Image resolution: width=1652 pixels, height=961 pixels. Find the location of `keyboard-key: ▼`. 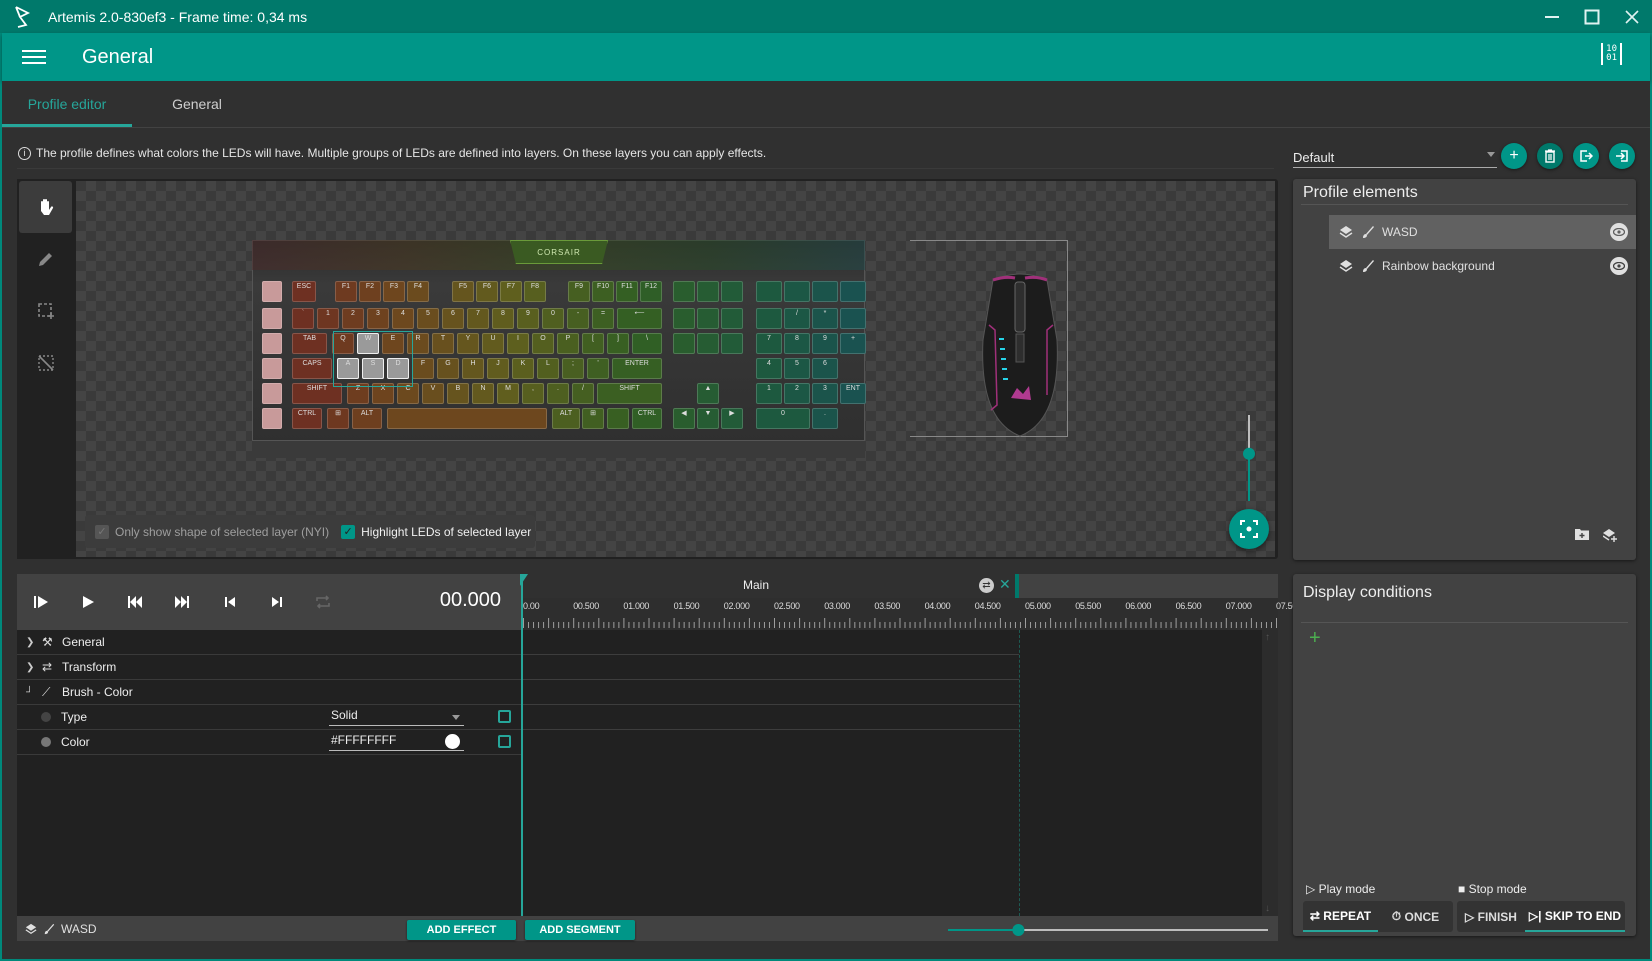

keyboard-key: ▼ is located at coordinates (708, 418).